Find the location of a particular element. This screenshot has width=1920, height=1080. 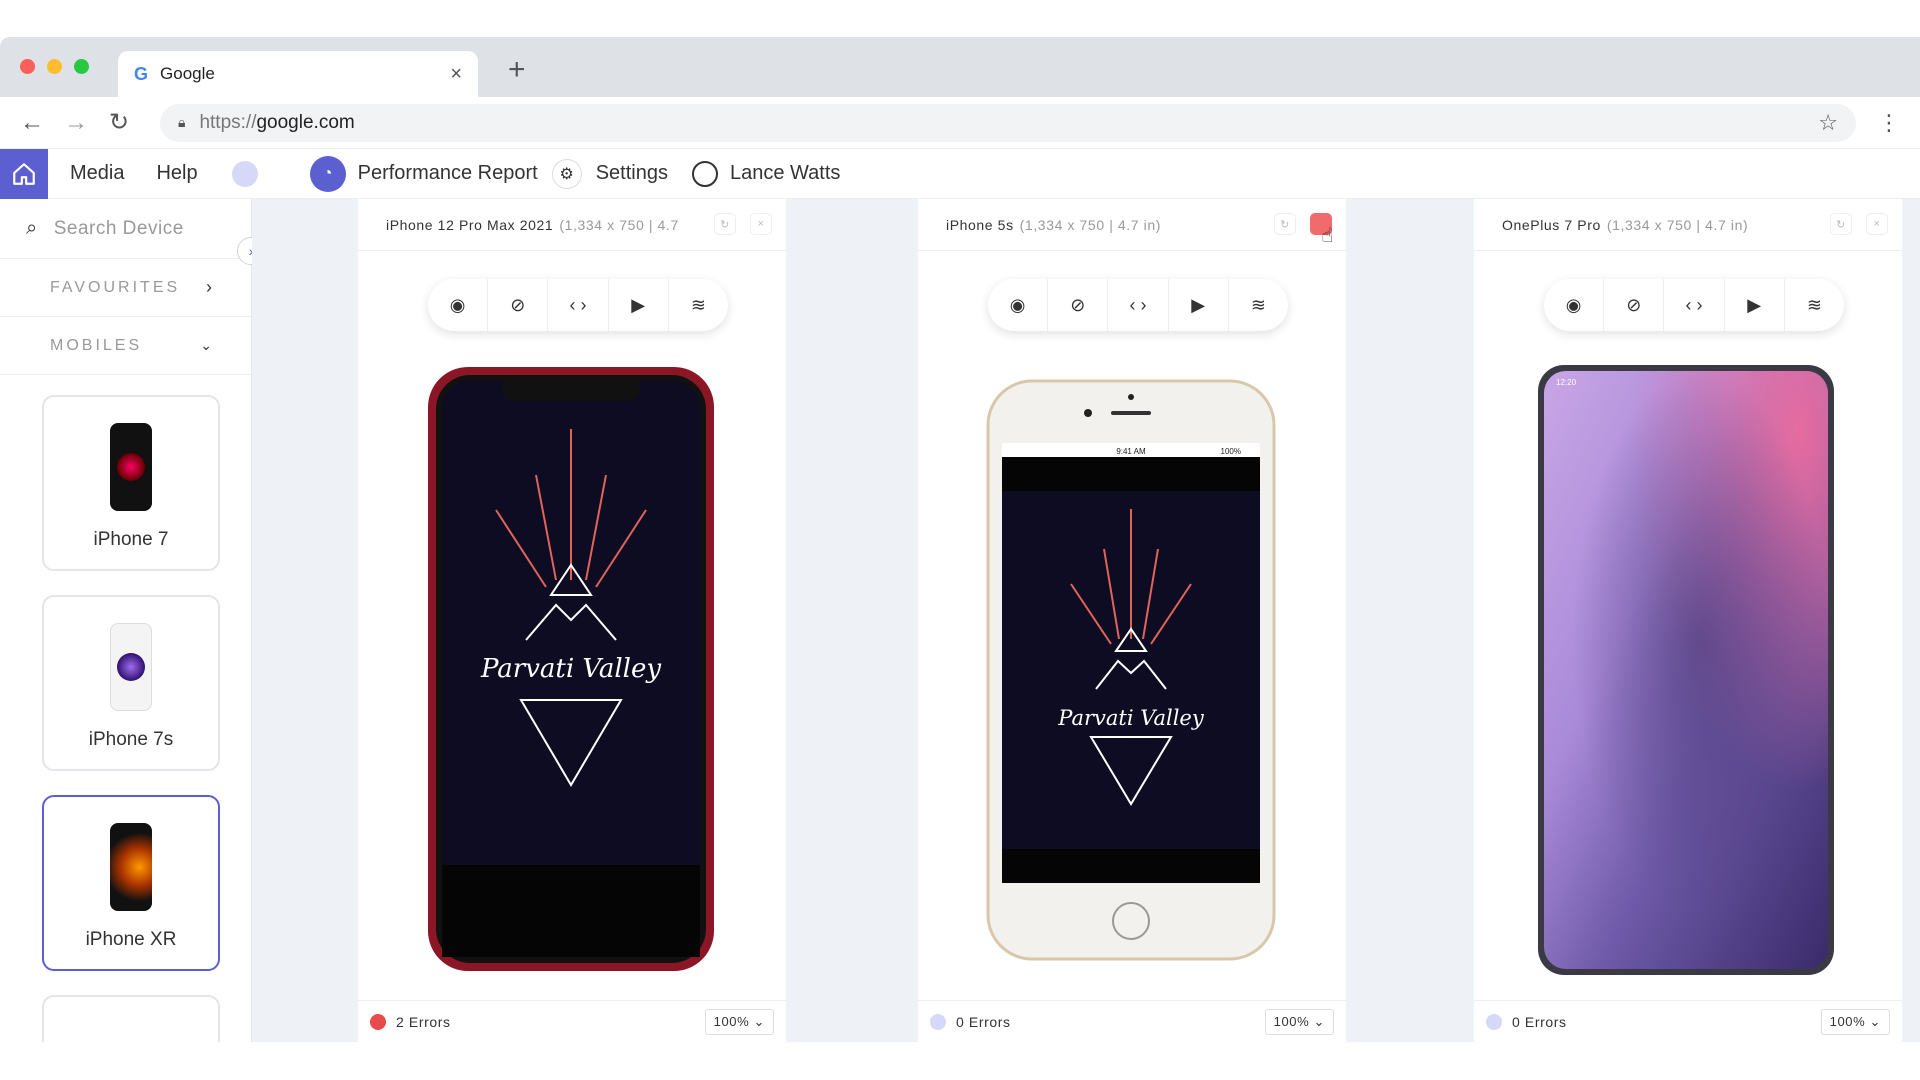

device-card-iphone-xr: iPhone XR is located at coordinates (131, 883).